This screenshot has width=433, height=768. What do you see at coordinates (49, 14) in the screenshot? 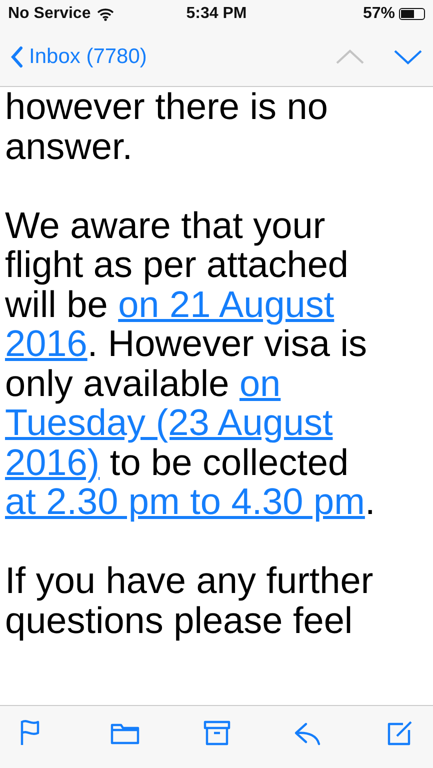
I see `carrier-label: No Service` at bounding box center [49, 14].